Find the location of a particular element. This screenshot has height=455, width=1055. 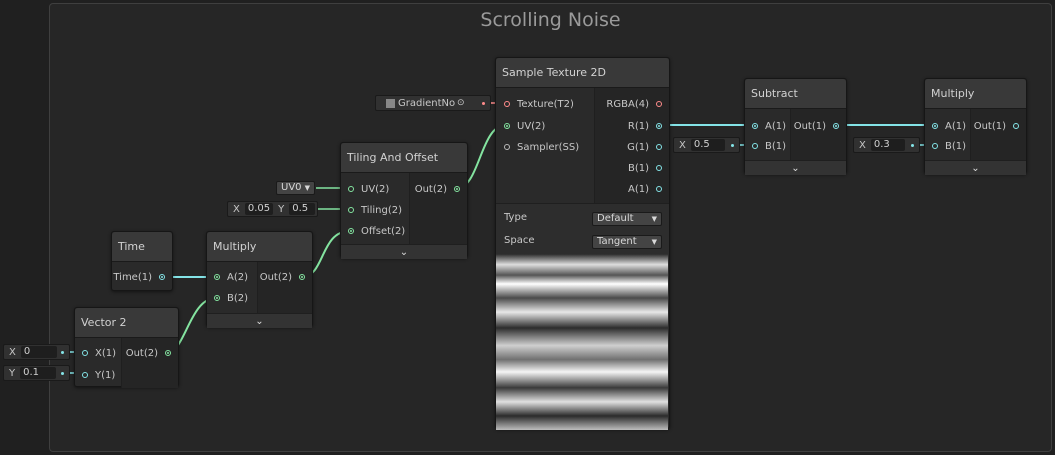

subtract-title: Subtract is located at coordinates (795, 94).